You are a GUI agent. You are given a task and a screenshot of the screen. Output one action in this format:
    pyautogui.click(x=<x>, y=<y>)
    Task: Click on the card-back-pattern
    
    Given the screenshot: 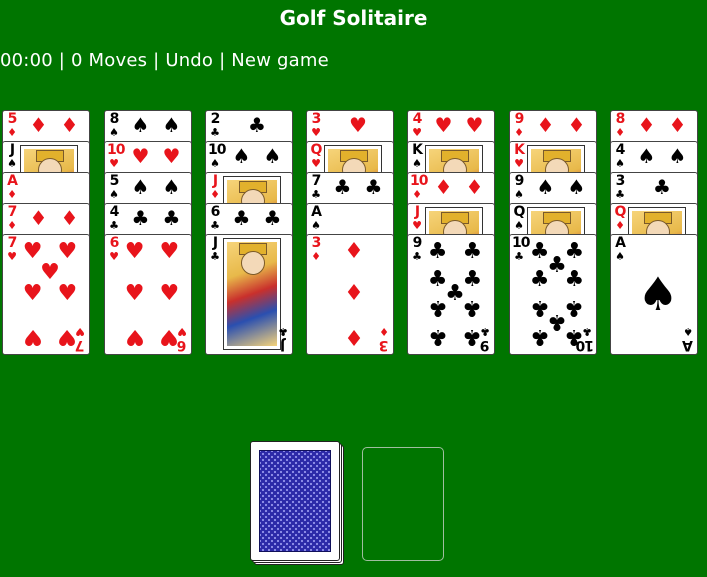 What is the action you would take?
    pyautogui.click(x=295, y=501)
    